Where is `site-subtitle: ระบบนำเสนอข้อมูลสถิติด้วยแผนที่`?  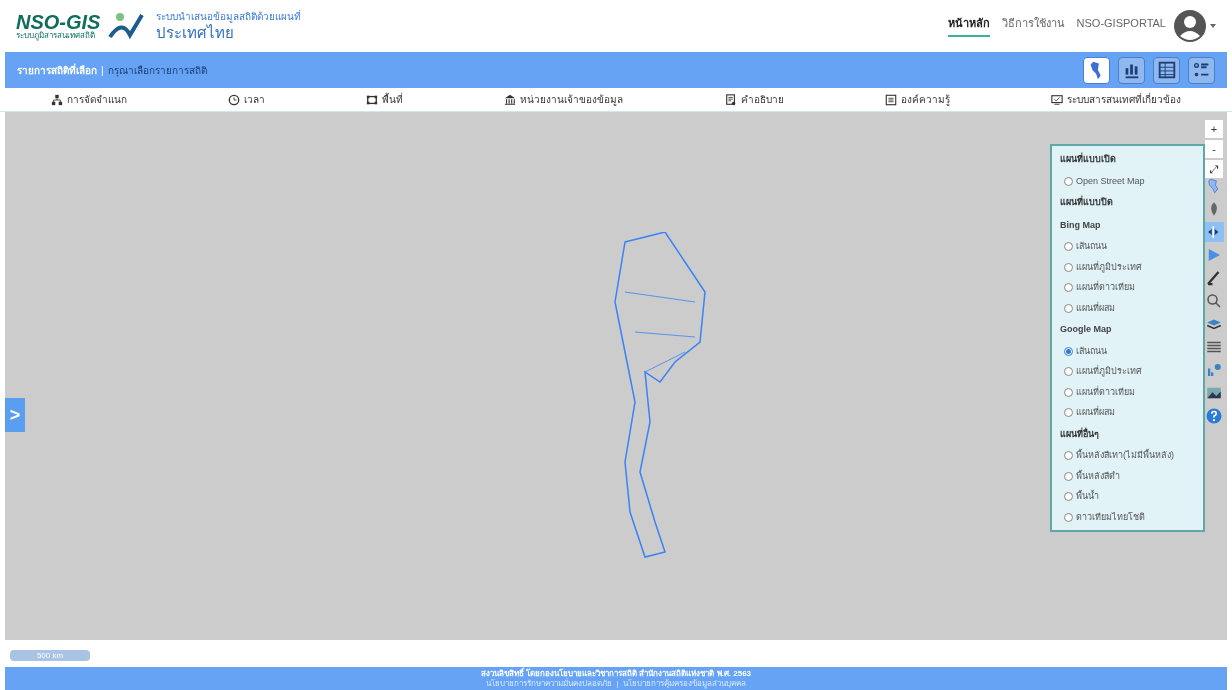
site-subtitle: ระบบนำเสนอข้อมูลสถิติด้วยแผนที่ is located at coordinates (229, 16).